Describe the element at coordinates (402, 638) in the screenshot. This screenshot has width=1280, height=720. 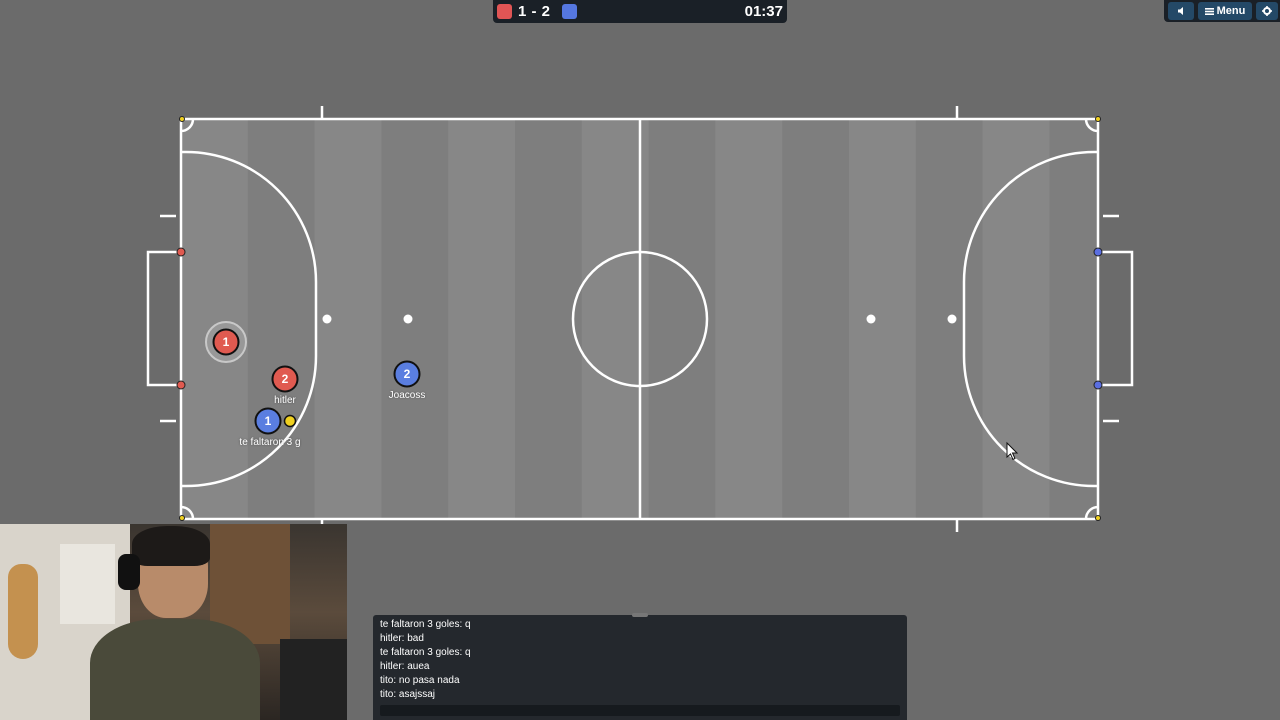
I see `chat-message: hitler: bad` at that location.